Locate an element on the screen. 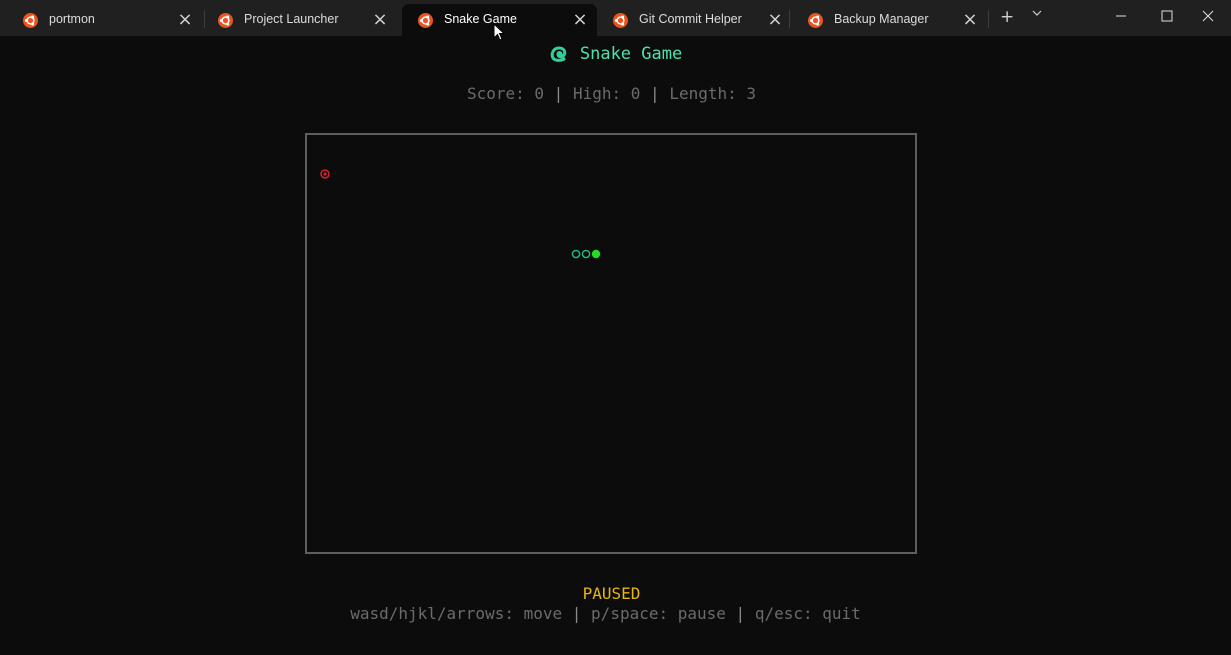 The height and width of the screenshot is (655, 1231). maximize-icon is located at coordinates (1167, 16).